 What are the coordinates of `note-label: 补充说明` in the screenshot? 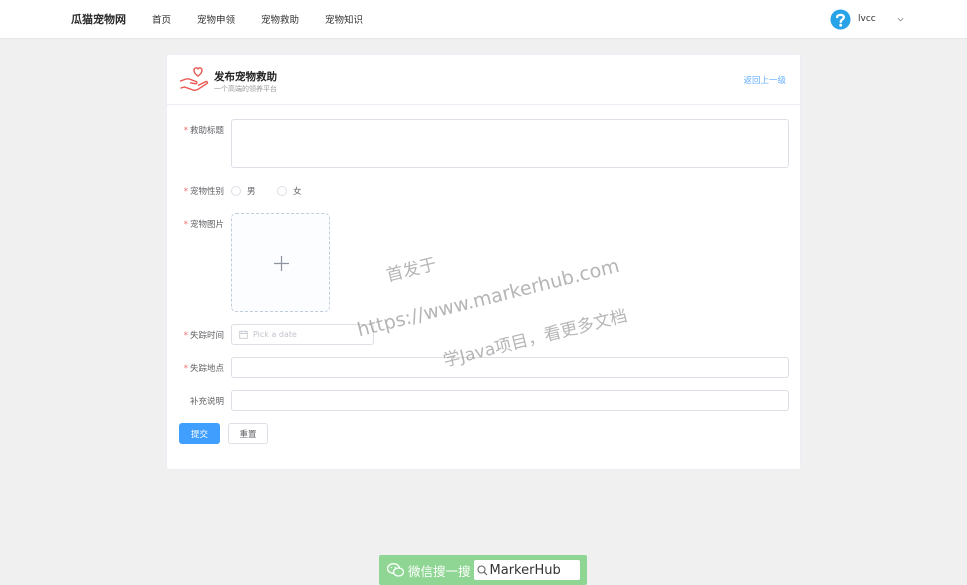 It's located at (206, 402).